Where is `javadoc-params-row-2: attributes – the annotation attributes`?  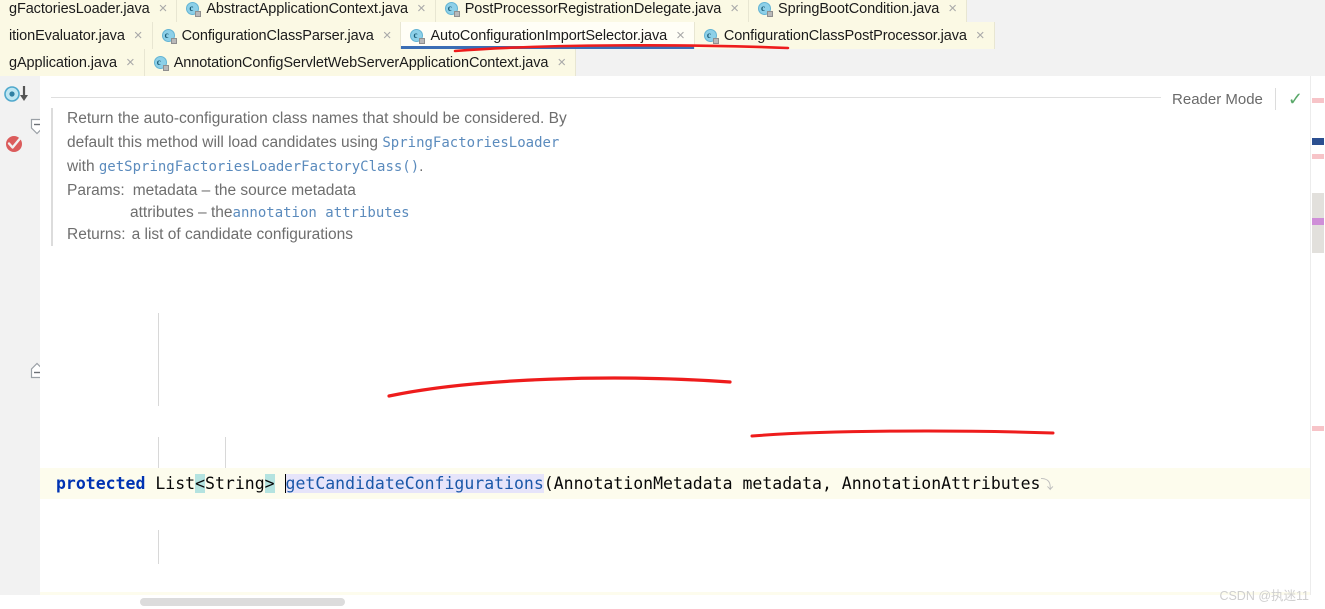
javadoc-params-row-2: attributes – the annotation attributes is located at coordinates (614, 213).